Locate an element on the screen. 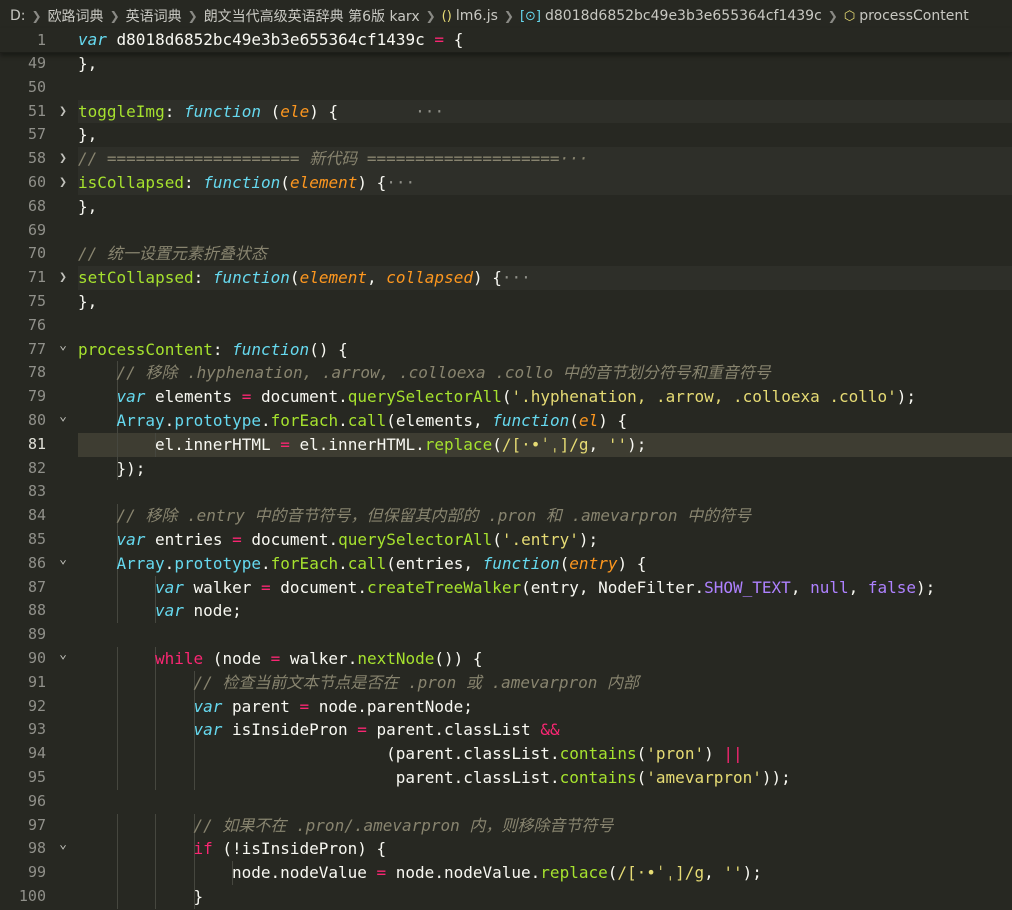 This screenshot has height=910, width=1012. code-line: 82}); is located at coordinates (506, 468).